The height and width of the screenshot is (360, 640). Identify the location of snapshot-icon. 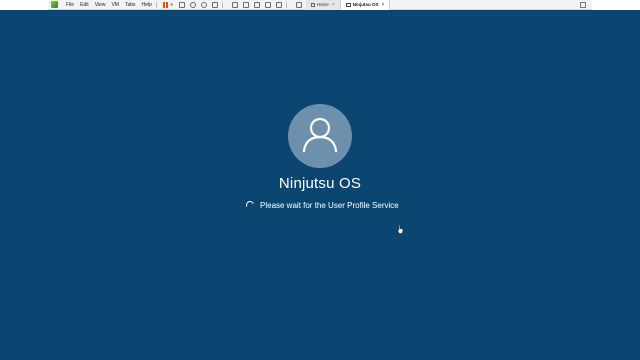
(192, 4).